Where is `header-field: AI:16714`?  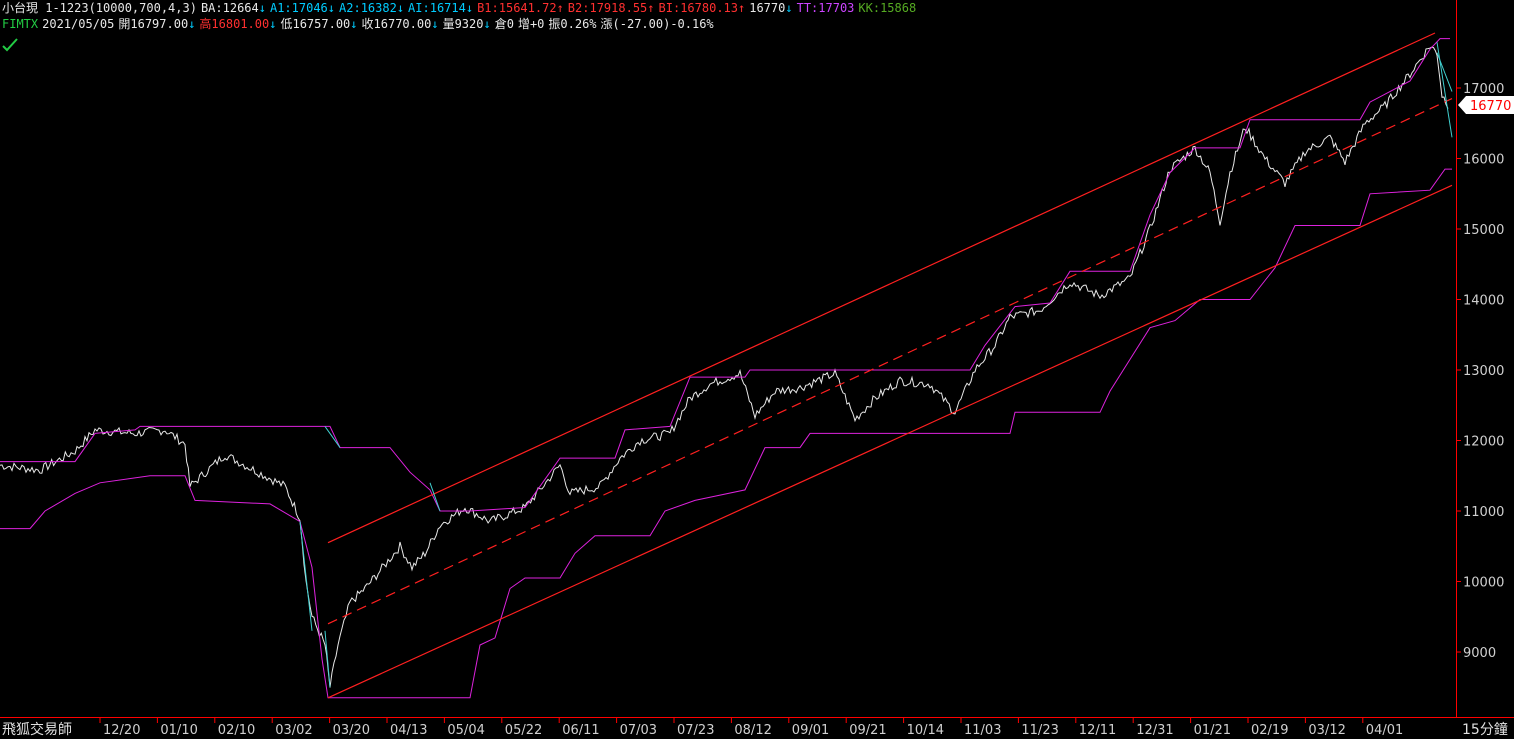
header-field: AI:16714 is located at coordinates (437, 8).